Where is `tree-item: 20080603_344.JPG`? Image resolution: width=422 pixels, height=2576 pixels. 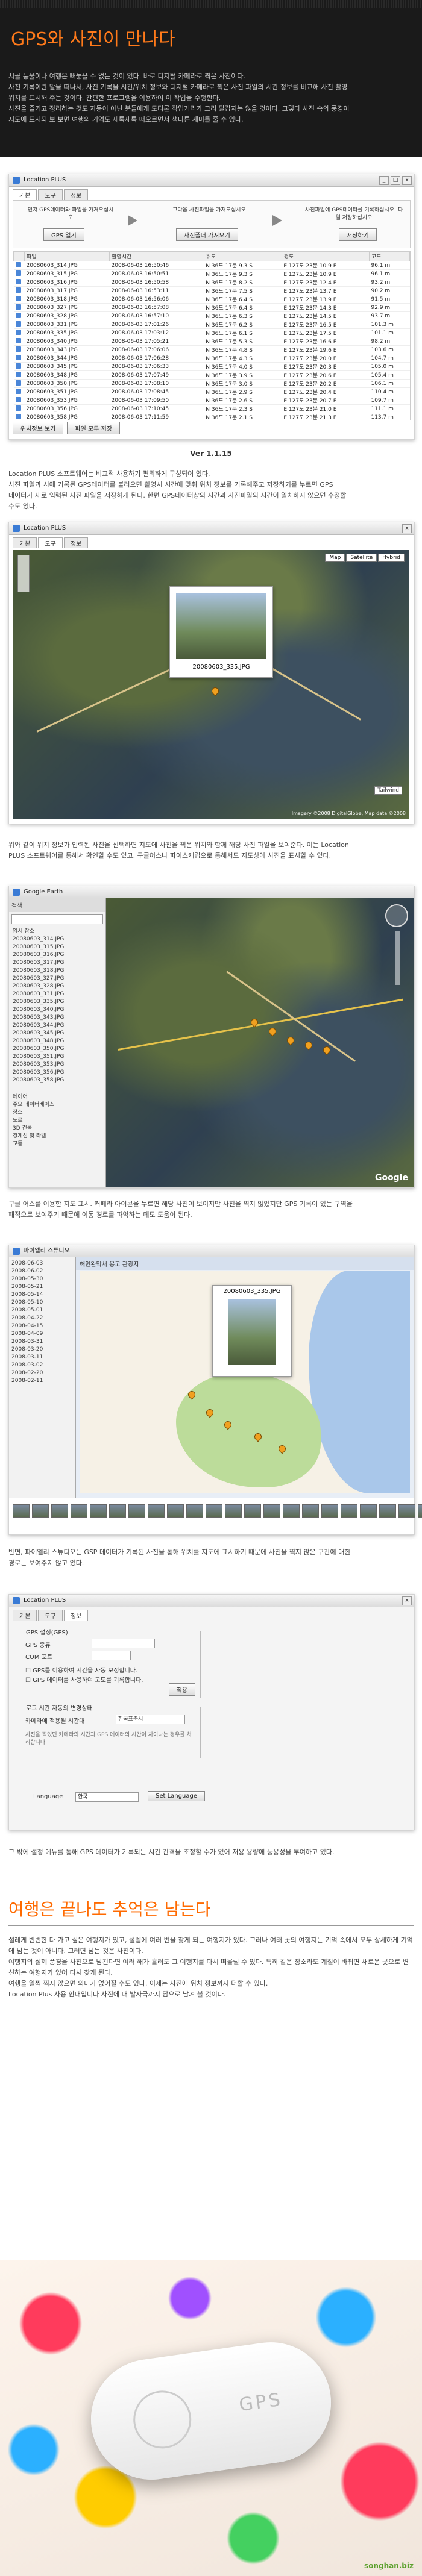 tree-item: 20080603_344.JPG is located at coordinates (57, 1026).